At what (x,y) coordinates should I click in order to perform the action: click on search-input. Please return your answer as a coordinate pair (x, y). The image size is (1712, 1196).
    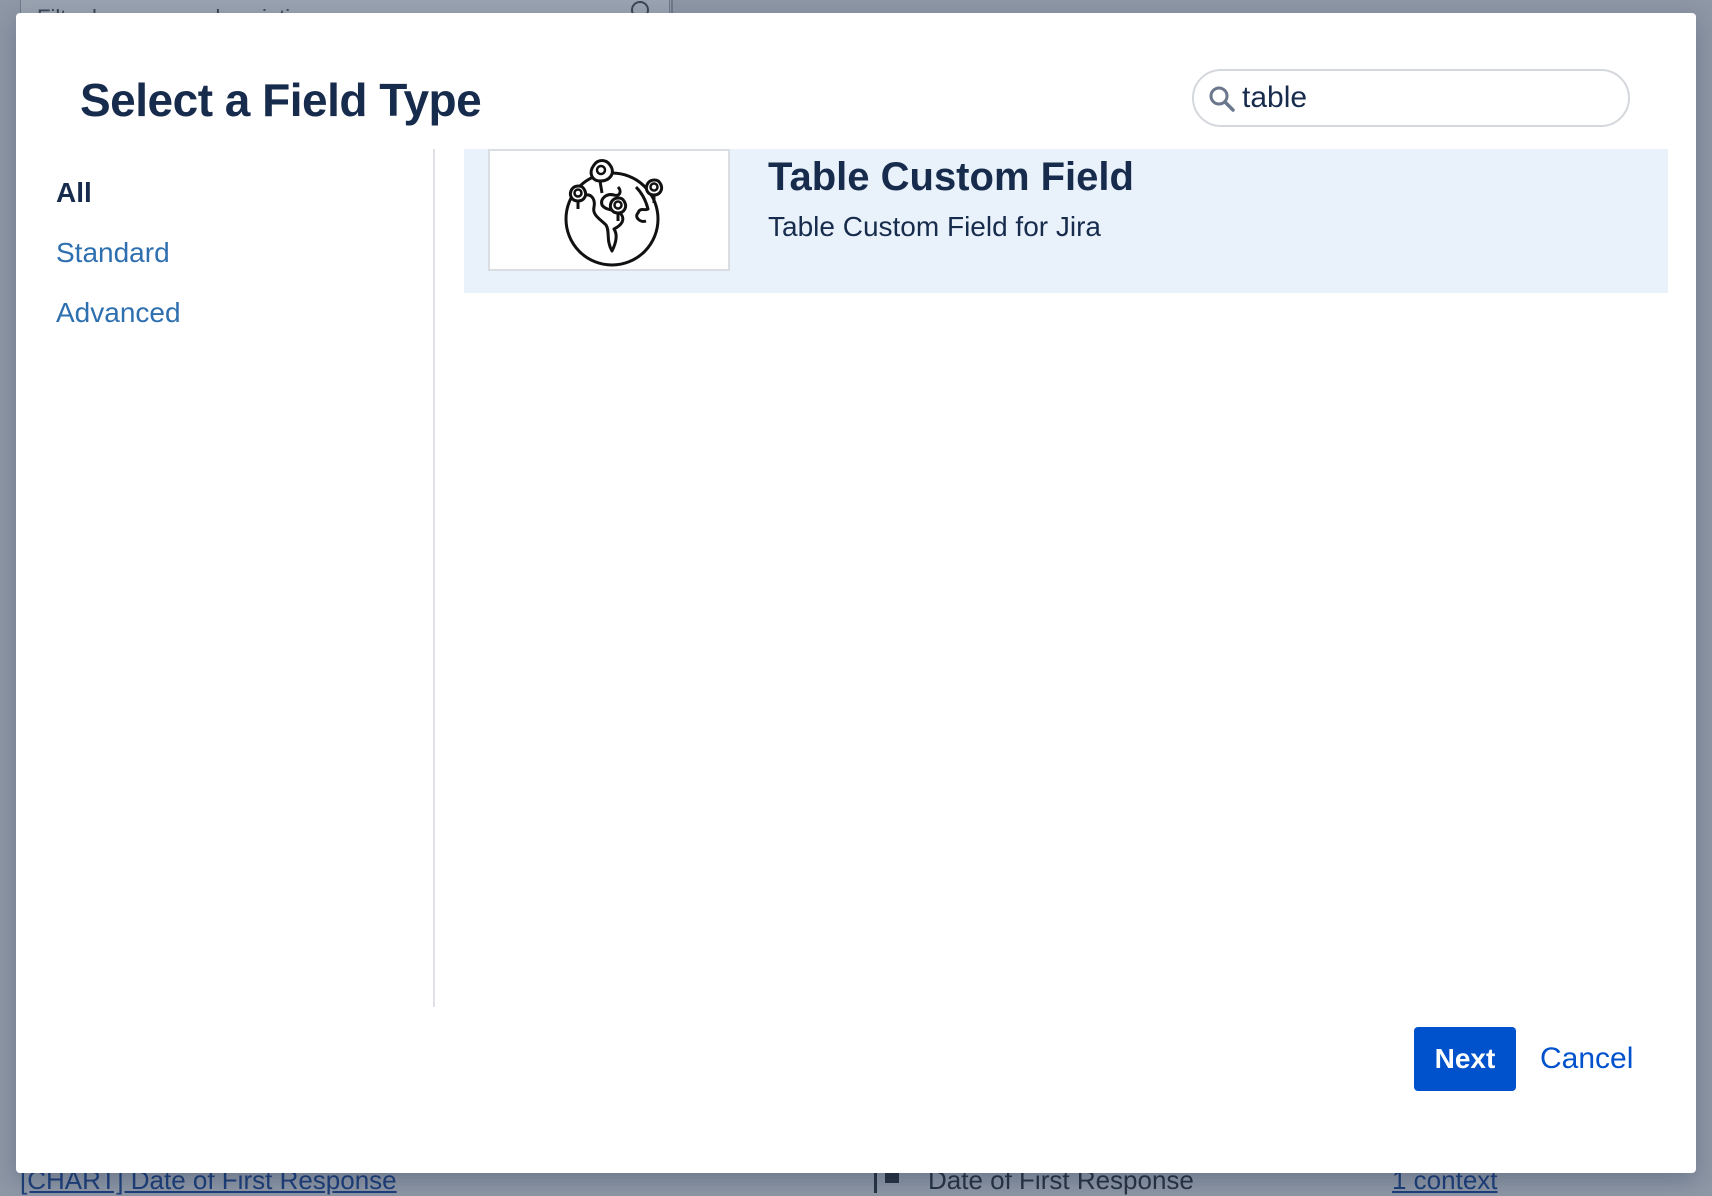
    Looking at the image, I should click on (1427, 98).